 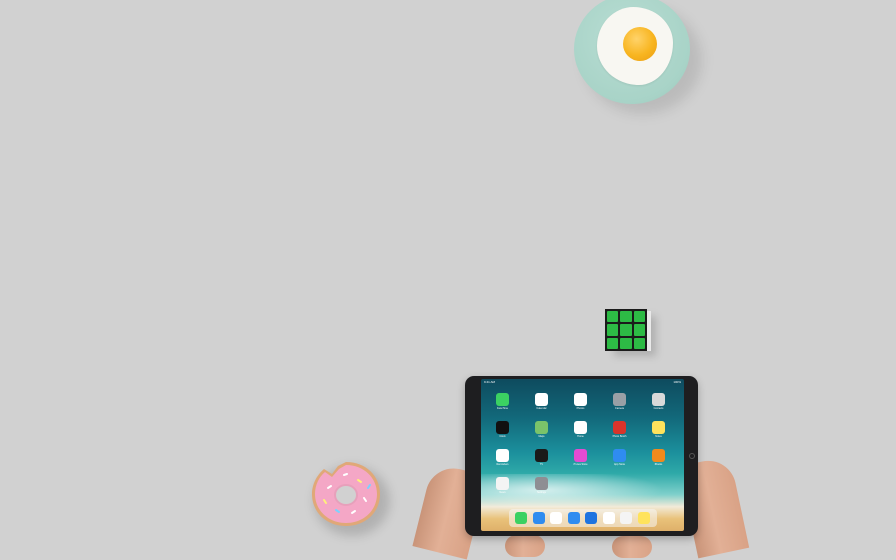 I want to click on dock-music-icon, so click(x=556, y=518).